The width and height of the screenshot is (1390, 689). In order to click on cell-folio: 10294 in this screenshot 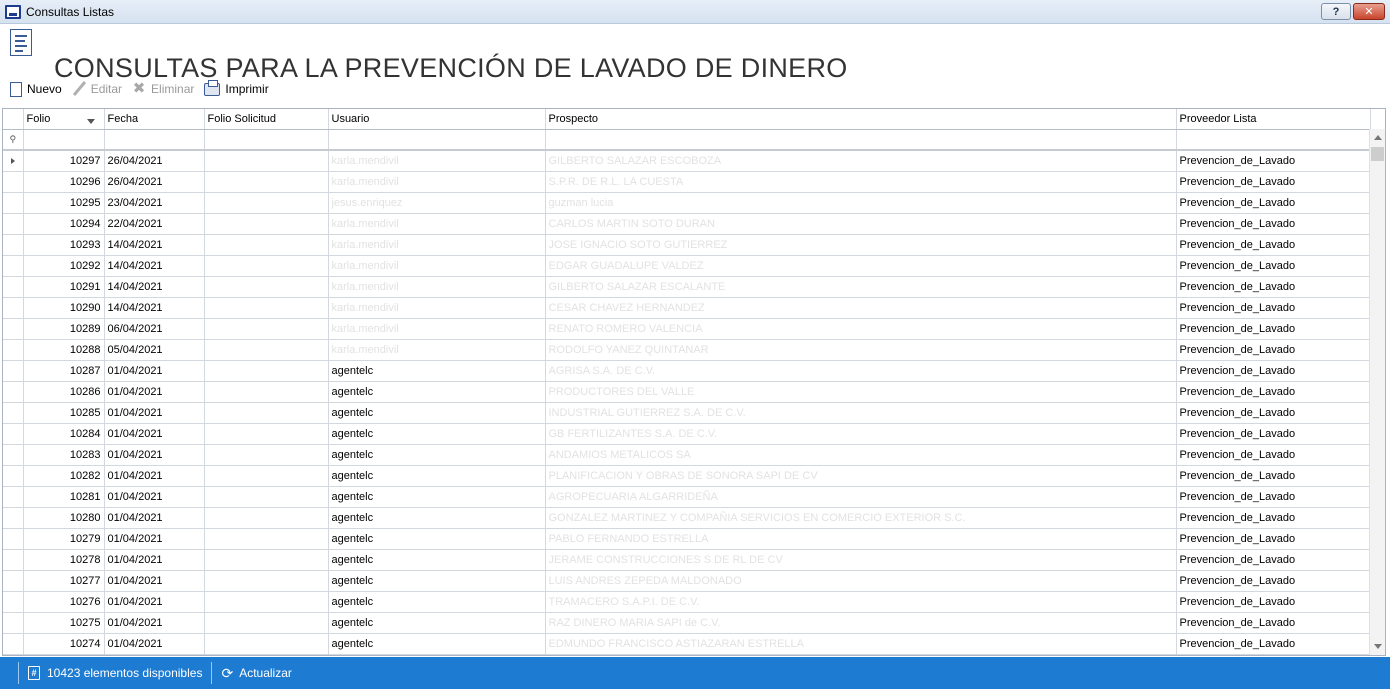, I will do `click(64, 224)`.